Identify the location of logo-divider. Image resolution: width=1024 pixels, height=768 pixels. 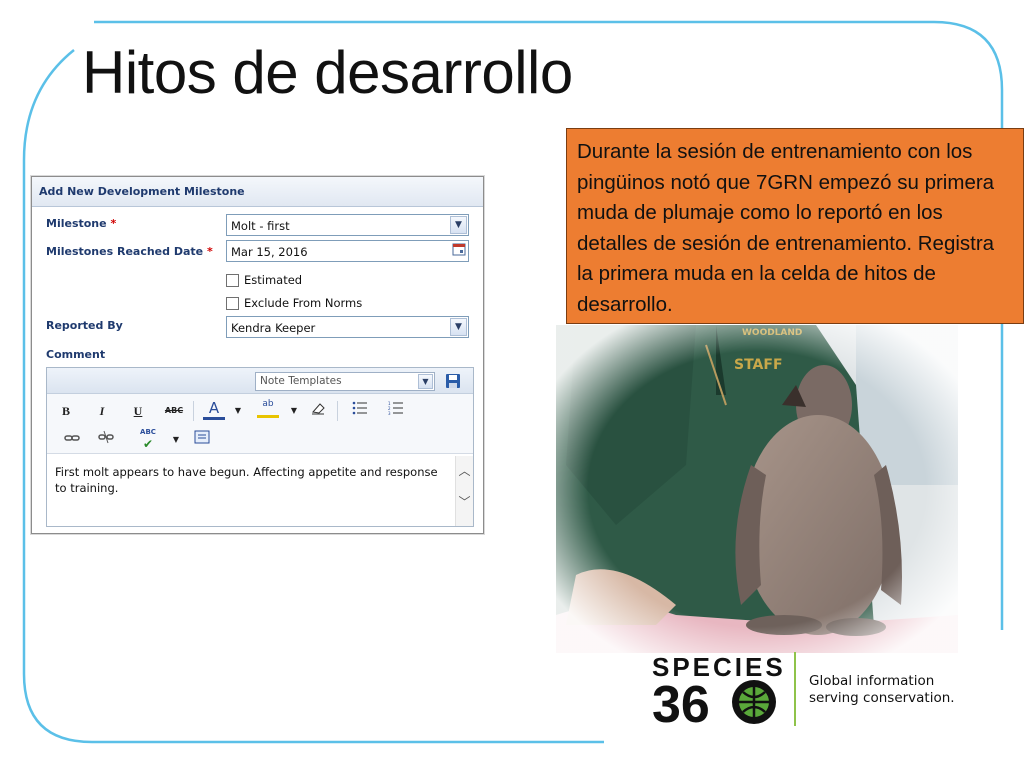
(795, 689).